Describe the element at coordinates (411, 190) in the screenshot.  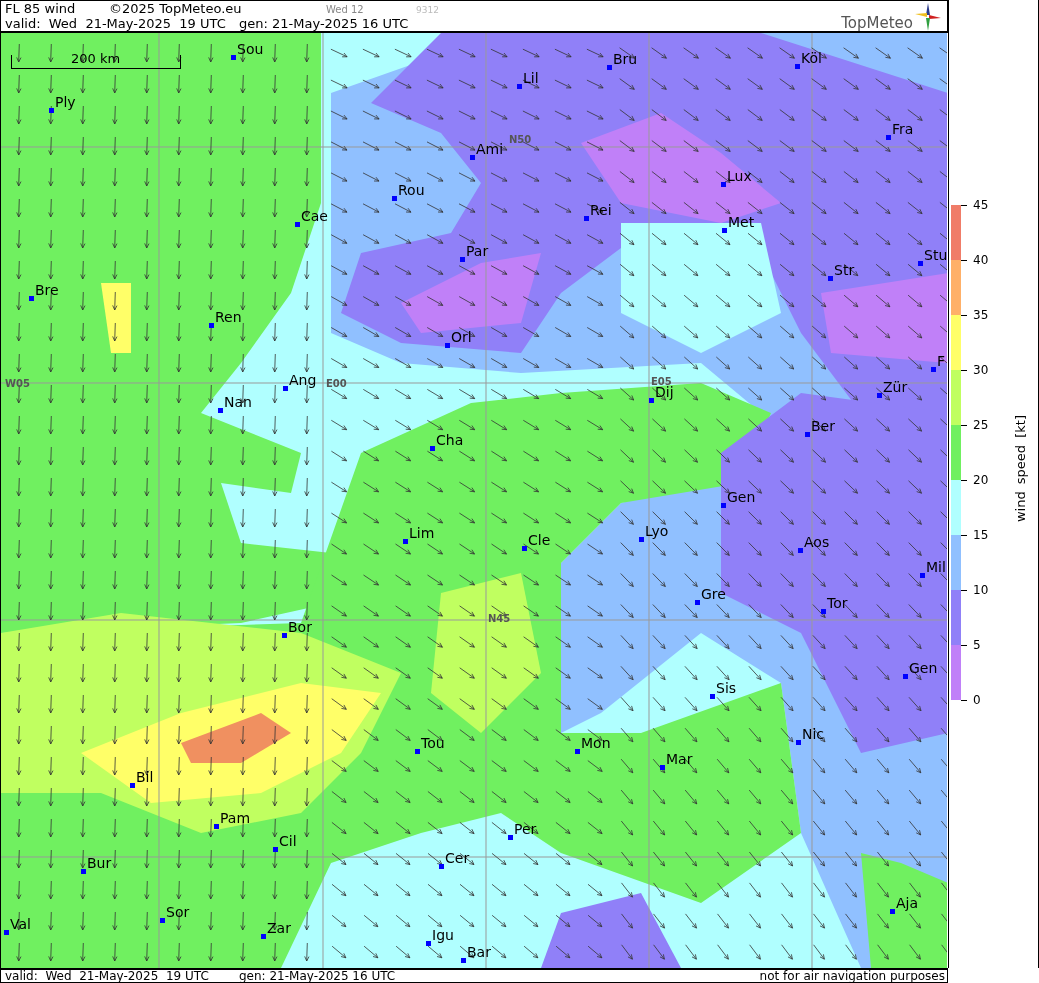
I see `city-label: Rou` at that location.